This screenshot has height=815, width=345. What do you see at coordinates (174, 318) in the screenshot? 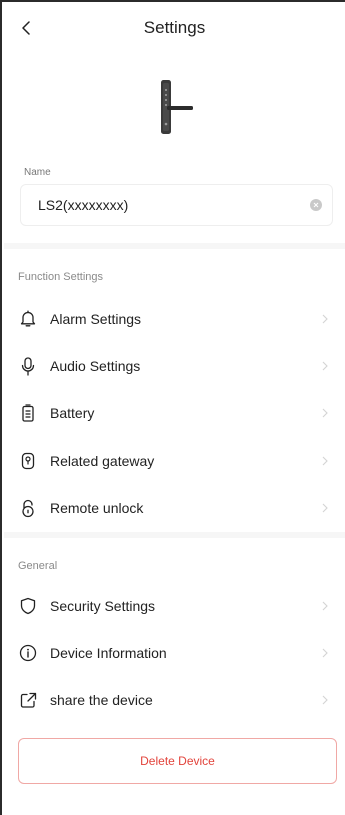
I see `alarm-settings-item: Alarm Settings` at bounding box center [174, 318].